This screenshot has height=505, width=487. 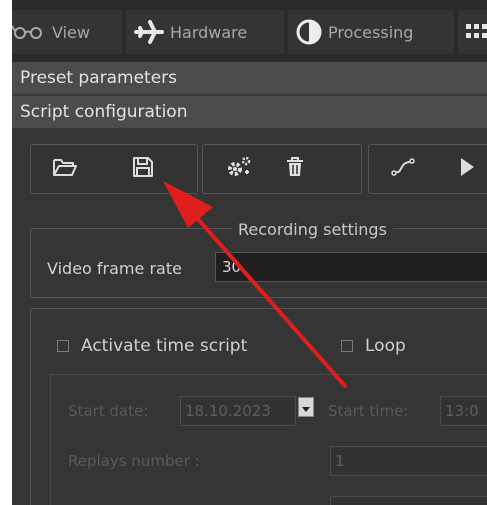 I want to click on activate-time-script-label: Activate time script, so click(x=164, y=346).